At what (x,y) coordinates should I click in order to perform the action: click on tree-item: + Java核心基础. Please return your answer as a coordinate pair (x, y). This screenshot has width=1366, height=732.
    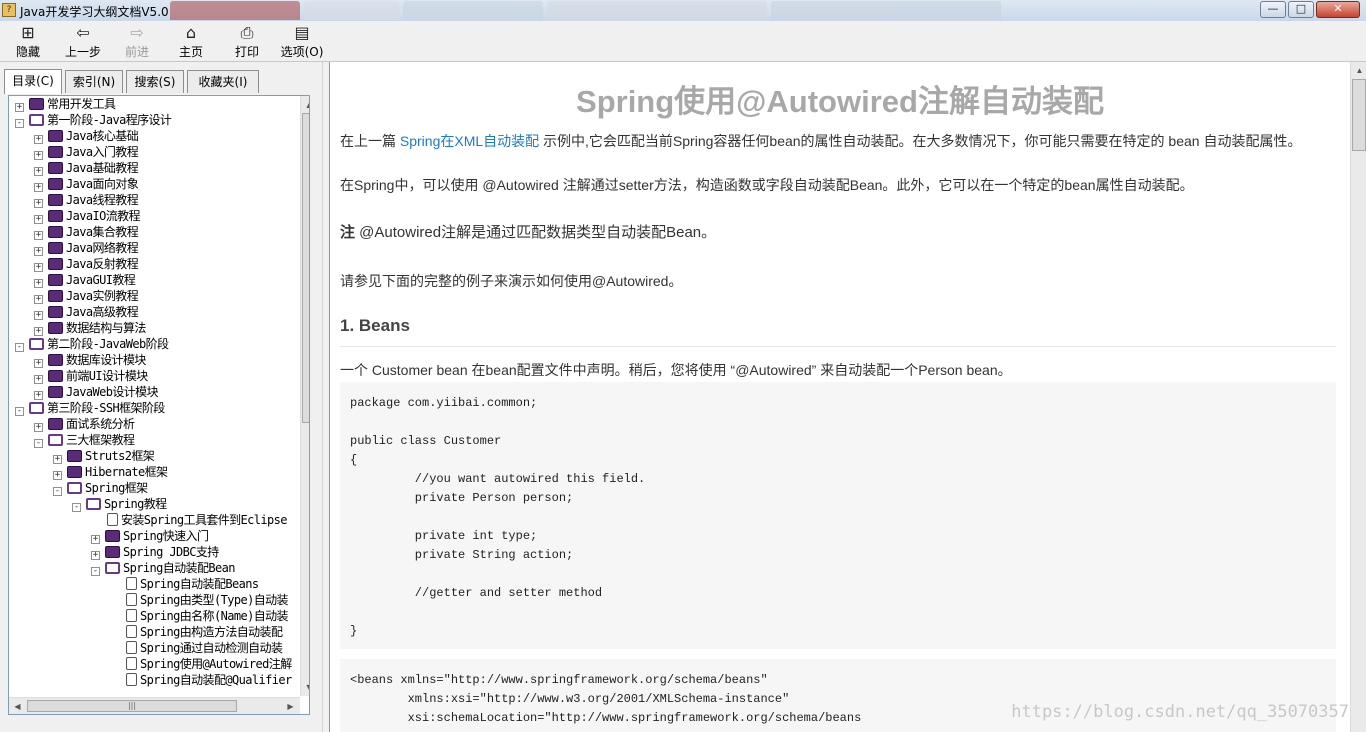
    Looking at the image, I should click on (86, 136).